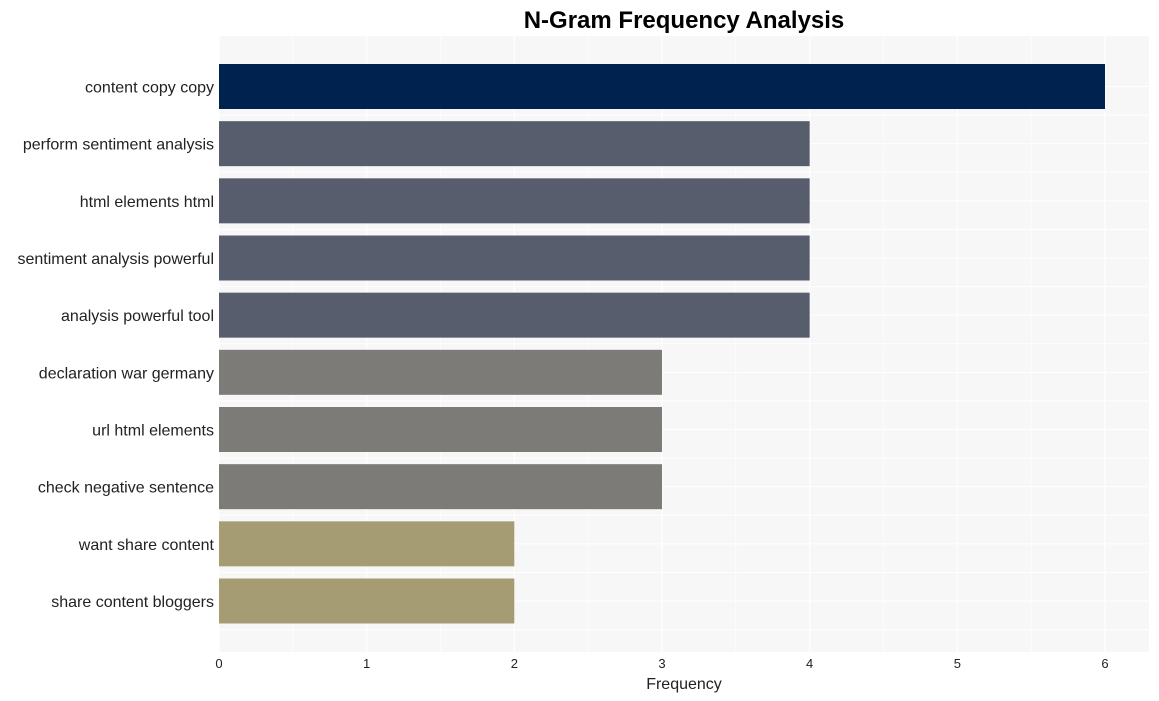 This screenshot has width=1159, height=701. What do you see at coordinates (132, 602) in the screenshot?
I see `category-label: share content bloggers` at bounding box center [132, 602].